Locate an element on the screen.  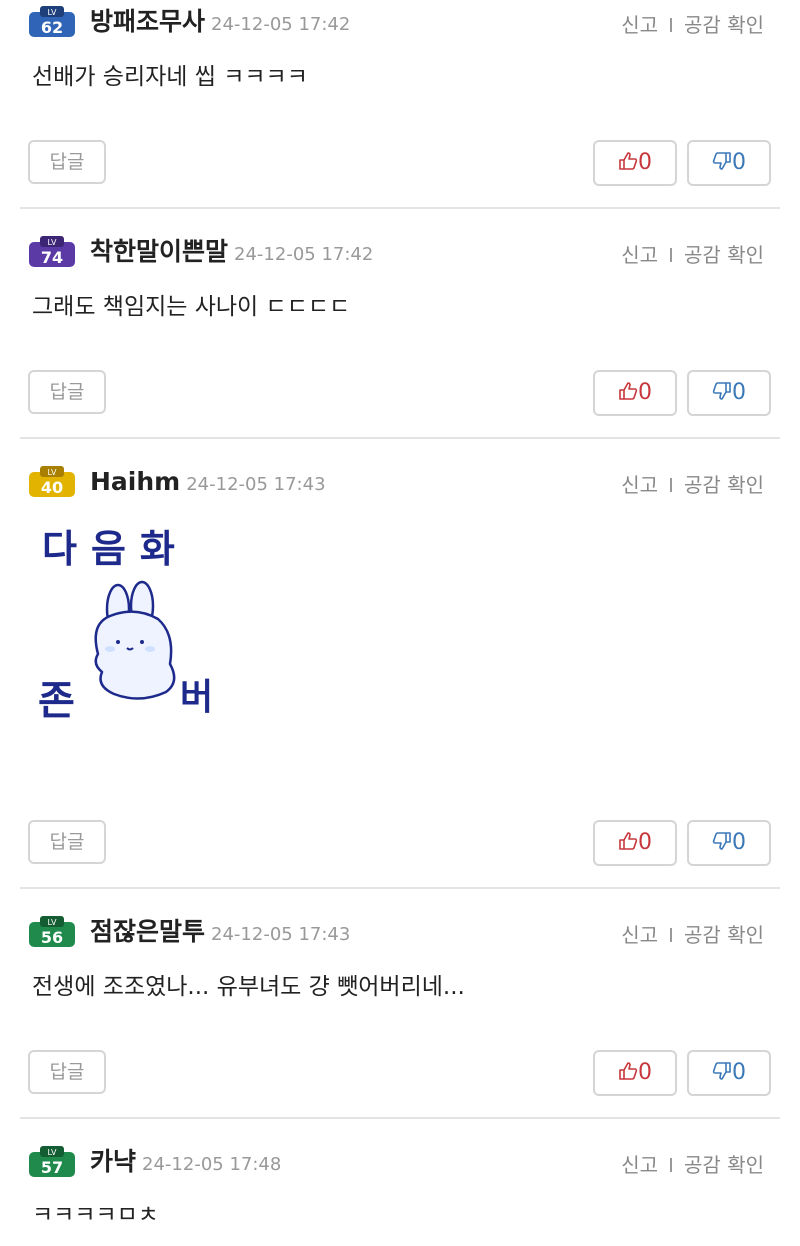
comment-text: 그래도 책임지는 사나이 ㄷㄷㄷㄷ is located at coordinates (191, 307).